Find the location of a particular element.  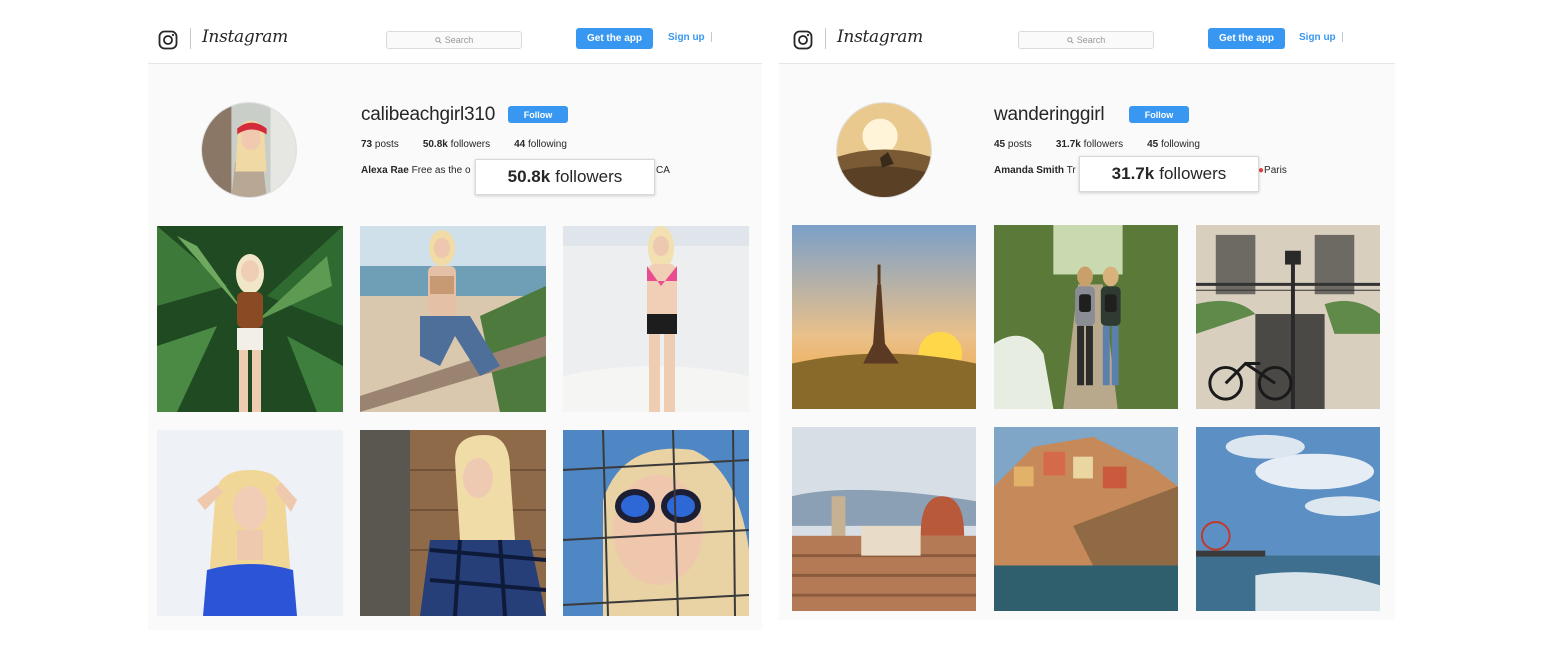

photo-sunglasses-fence-sky is located at coordinates (656, 523).